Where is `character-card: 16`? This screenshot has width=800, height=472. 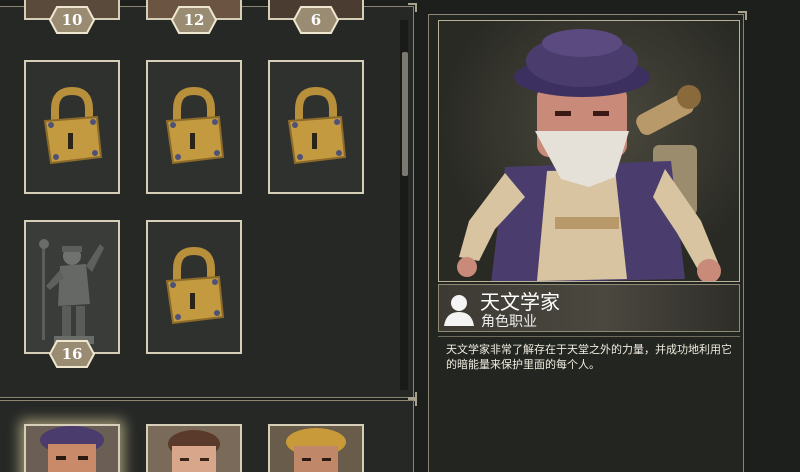 character-card: 16 is located at coordinates (72, 294).